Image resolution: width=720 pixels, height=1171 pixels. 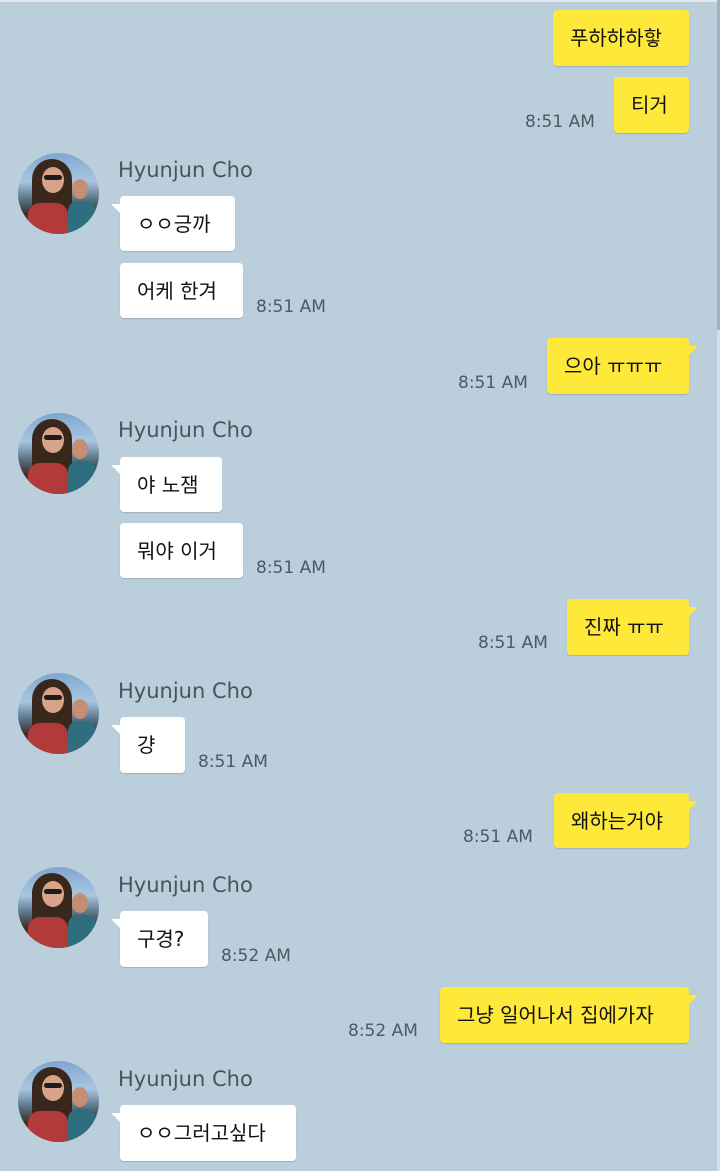 I want to click on their-message-bubble: 구경?, so click(x=159, y=939).